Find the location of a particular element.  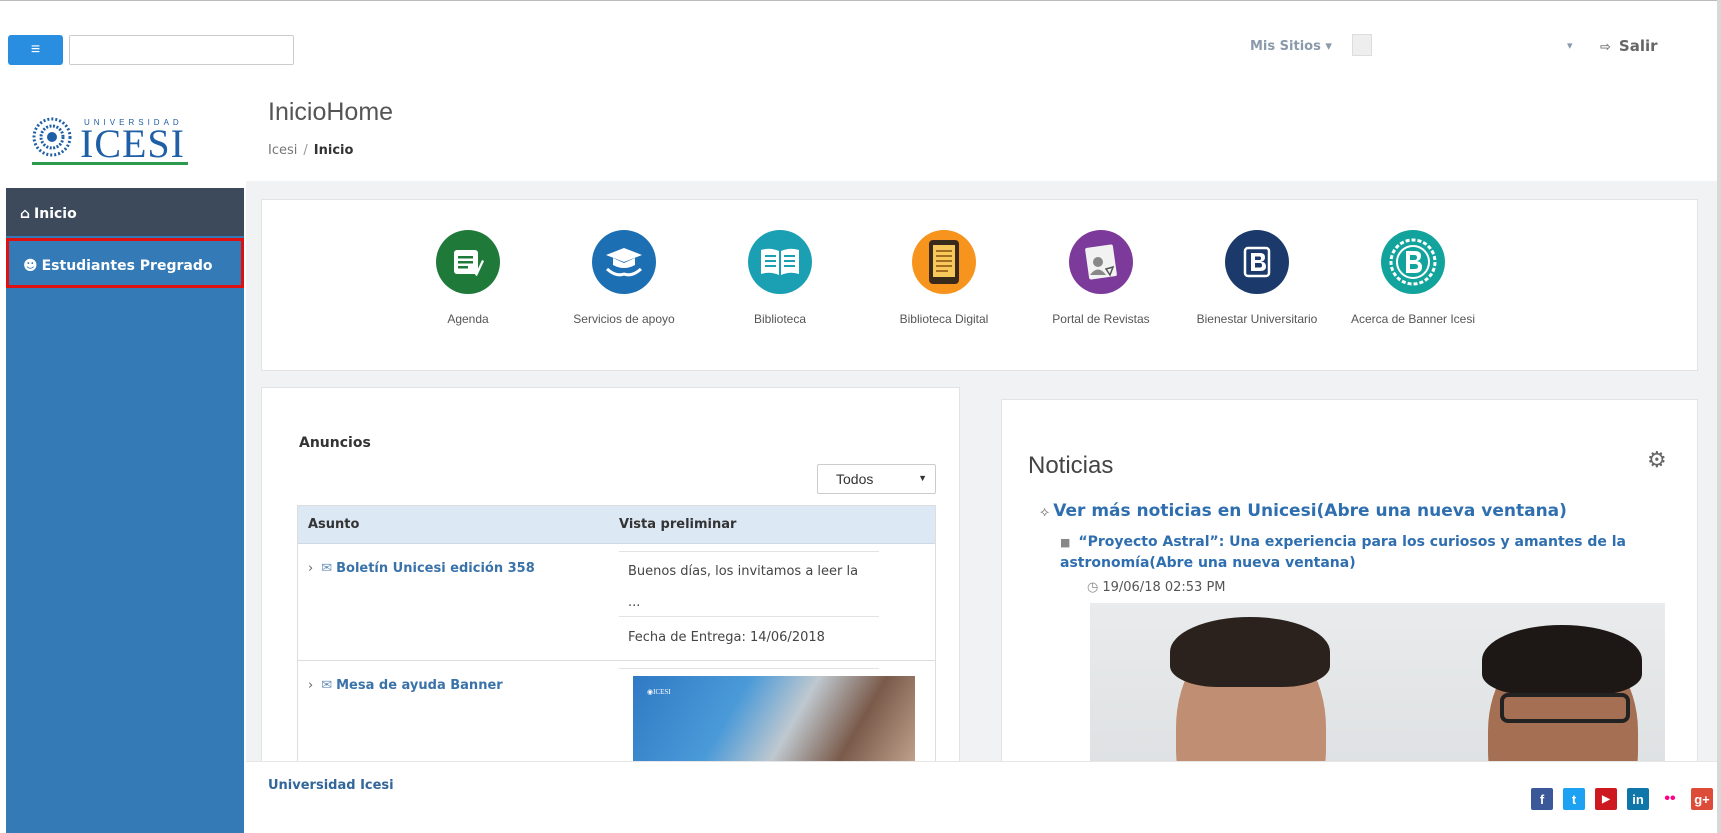

logo-mark-icon is located at coordinates (52, 137).